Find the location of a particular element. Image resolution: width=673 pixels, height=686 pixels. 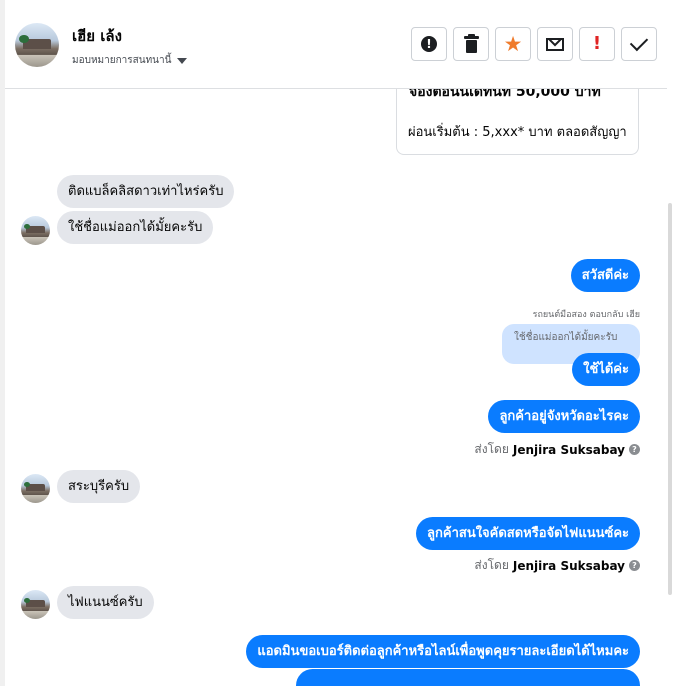

reply-caption: รถยนต์มือสอง ตอบกลับ เฮีย is located at coordinates (586, 315).